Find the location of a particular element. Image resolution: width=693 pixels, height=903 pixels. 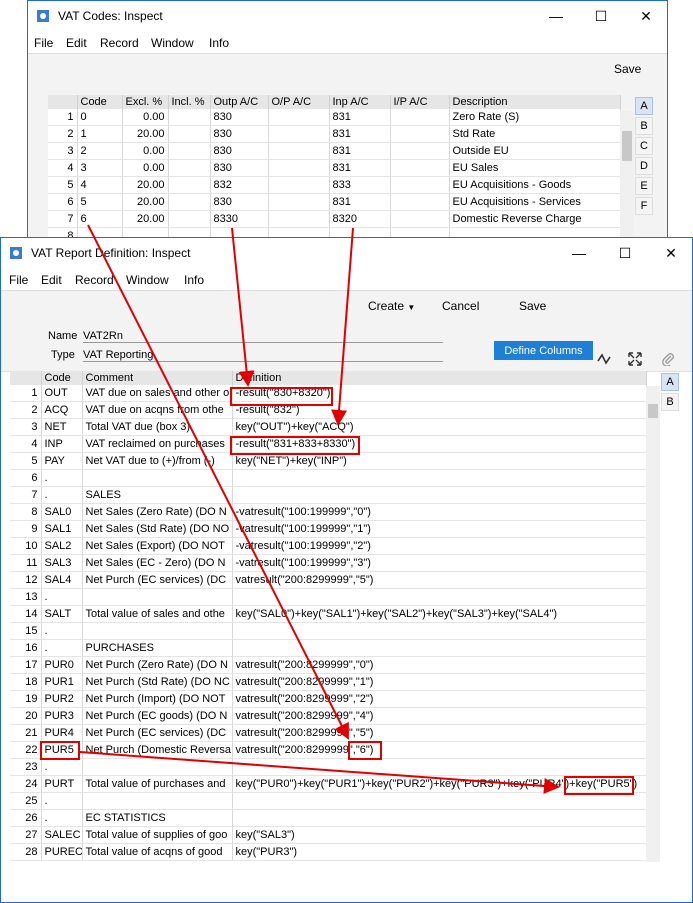

side-tab: B is located at coordinates (670, 402).